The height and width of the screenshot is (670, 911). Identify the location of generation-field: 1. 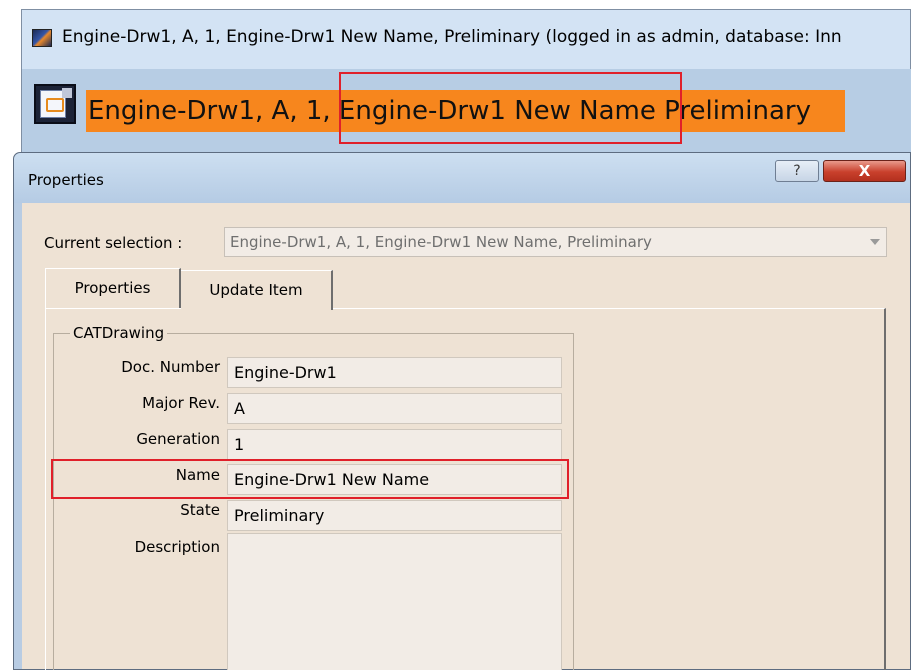
(394, 444).